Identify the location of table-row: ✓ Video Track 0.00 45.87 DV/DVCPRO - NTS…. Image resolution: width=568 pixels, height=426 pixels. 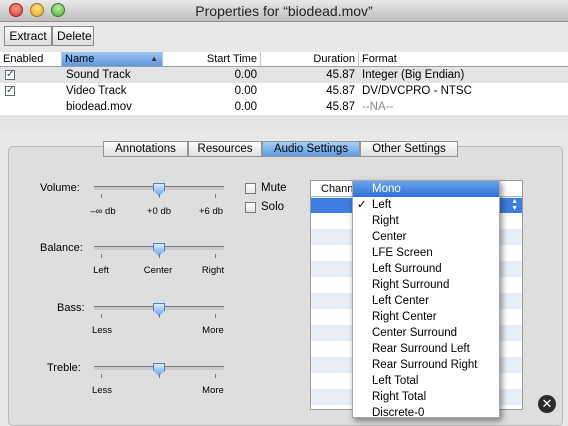
(284, 91).